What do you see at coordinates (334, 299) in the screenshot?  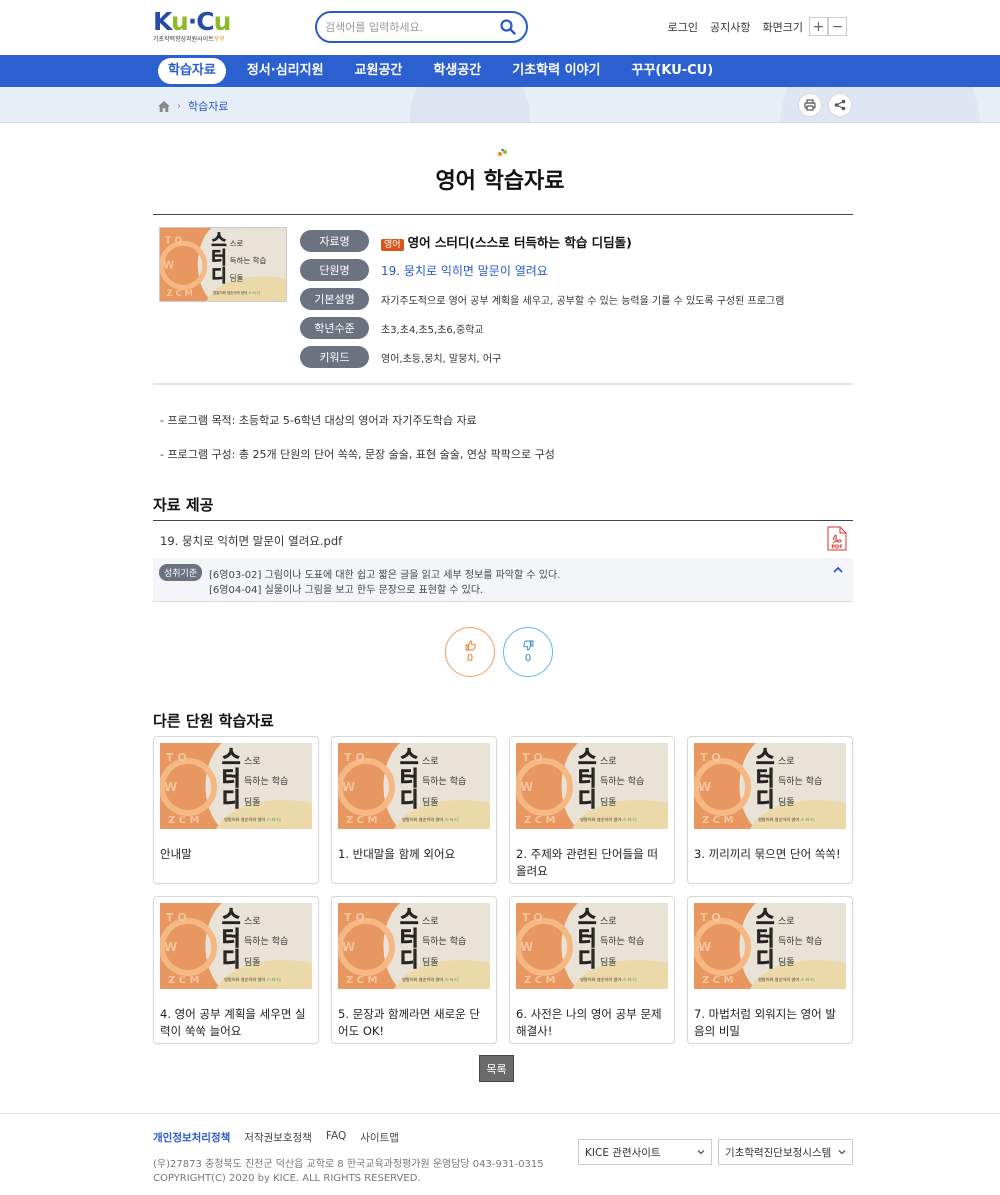 I see `label-desc: 기본설명` at bounding box center [334, 299].